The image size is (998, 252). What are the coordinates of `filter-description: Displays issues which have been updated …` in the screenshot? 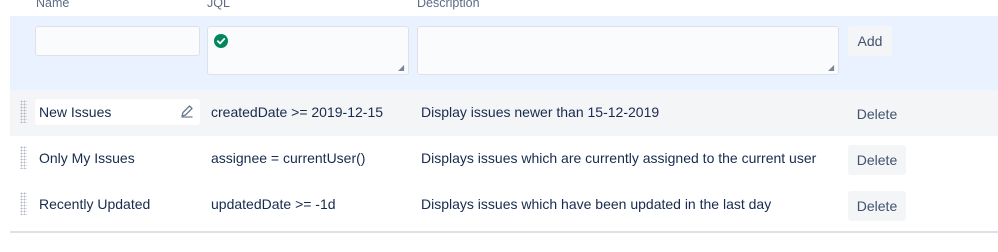 It's located at (596, 204).